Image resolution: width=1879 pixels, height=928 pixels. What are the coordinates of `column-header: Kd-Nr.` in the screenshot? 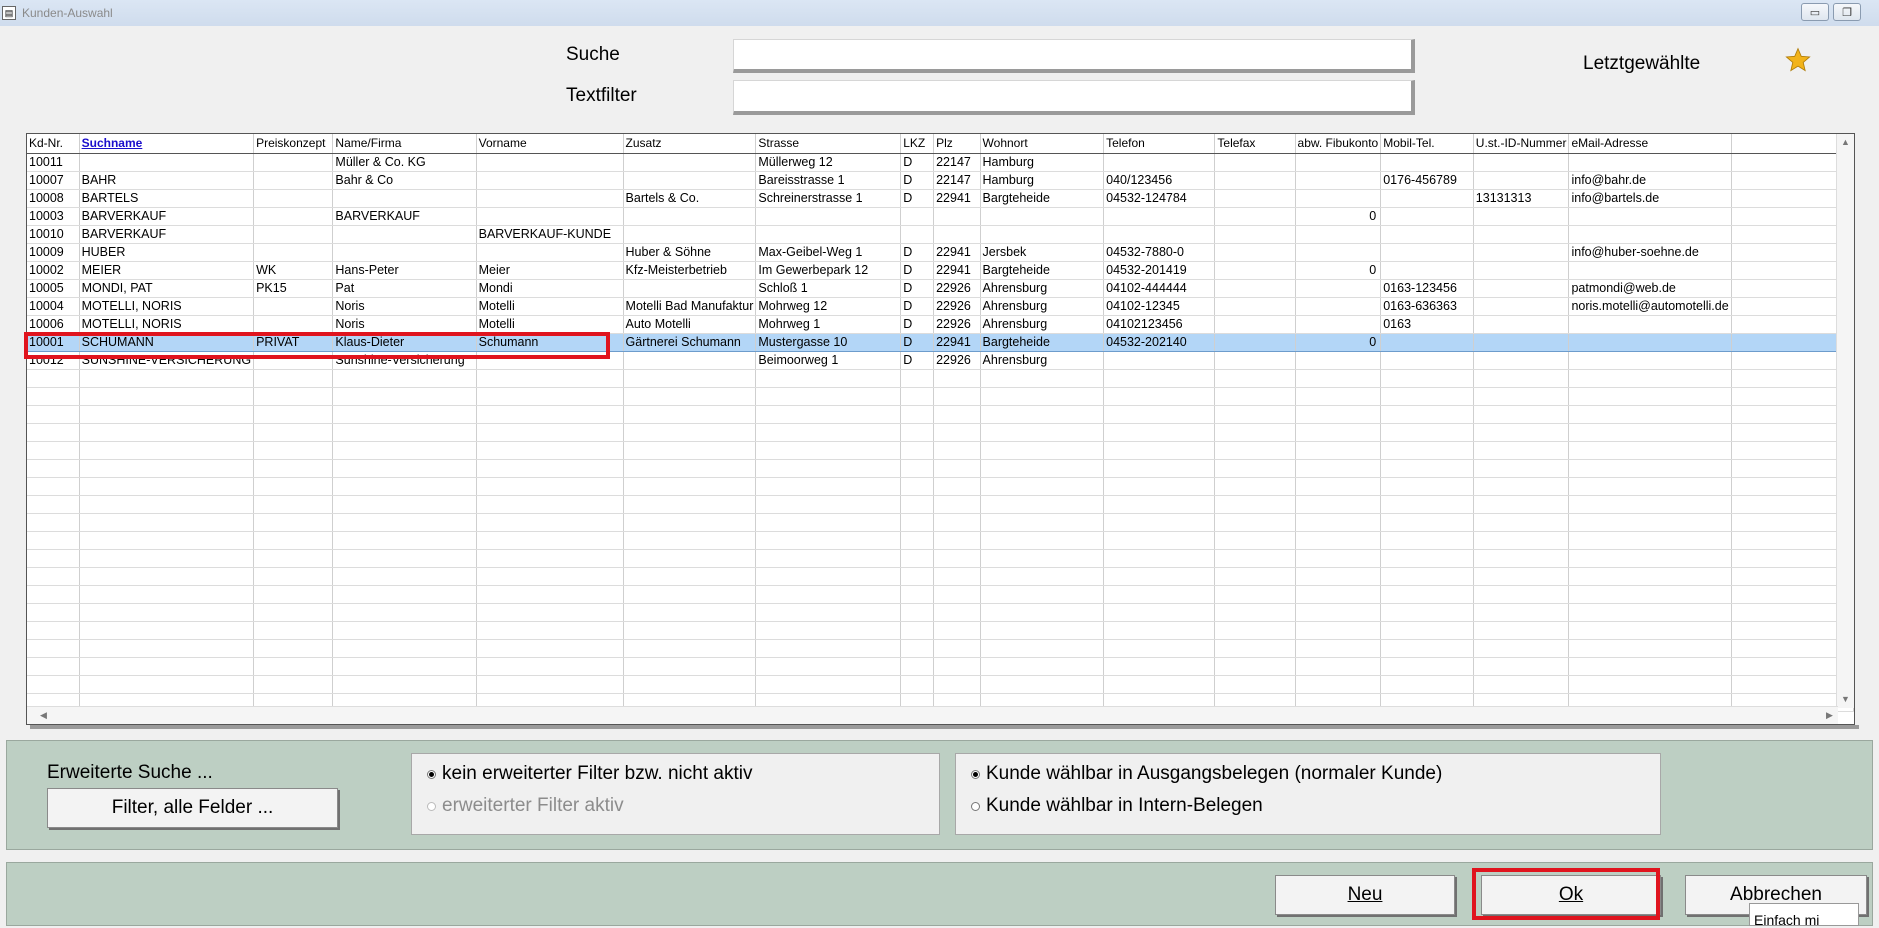 It's located at (53, 144).